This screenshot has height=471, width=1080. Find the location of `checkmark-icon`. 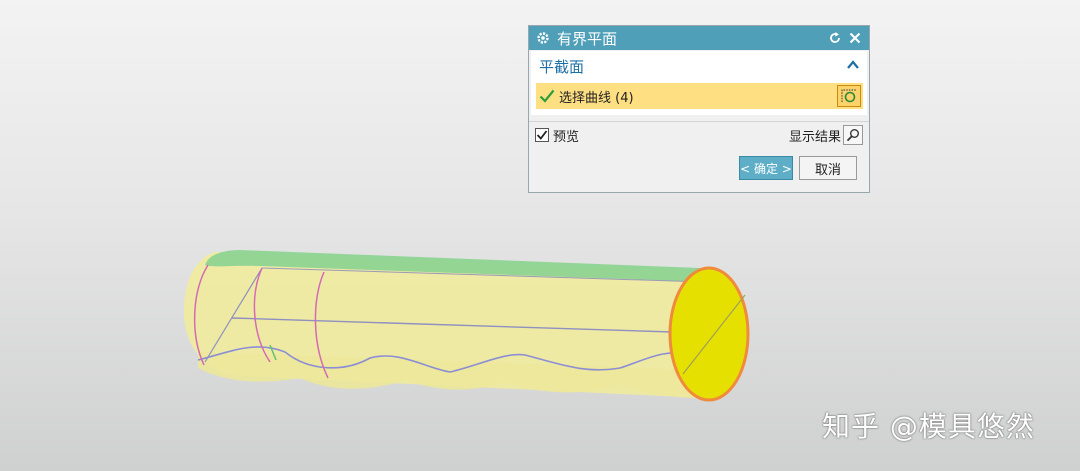

checkmark-icon is located at coordinates (549, 96).